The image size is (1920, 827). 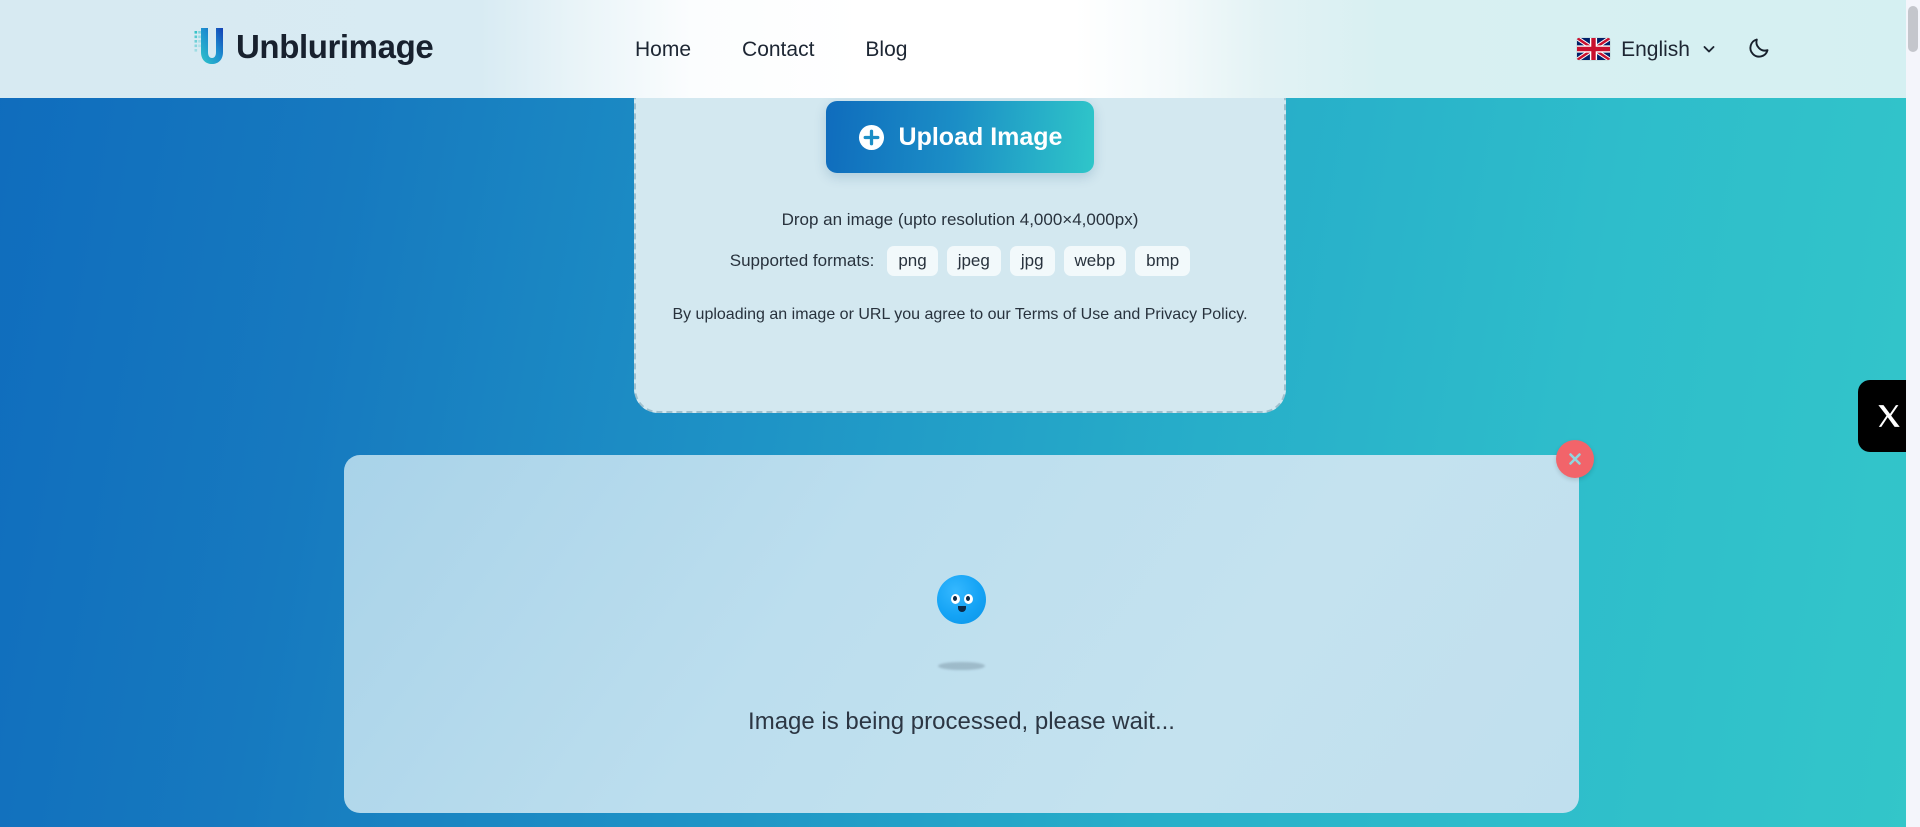 What do you see at coordinates (1594, 49) in the screenshot?
I see `uk-flag-icon` at bounding box center [1594, 49].